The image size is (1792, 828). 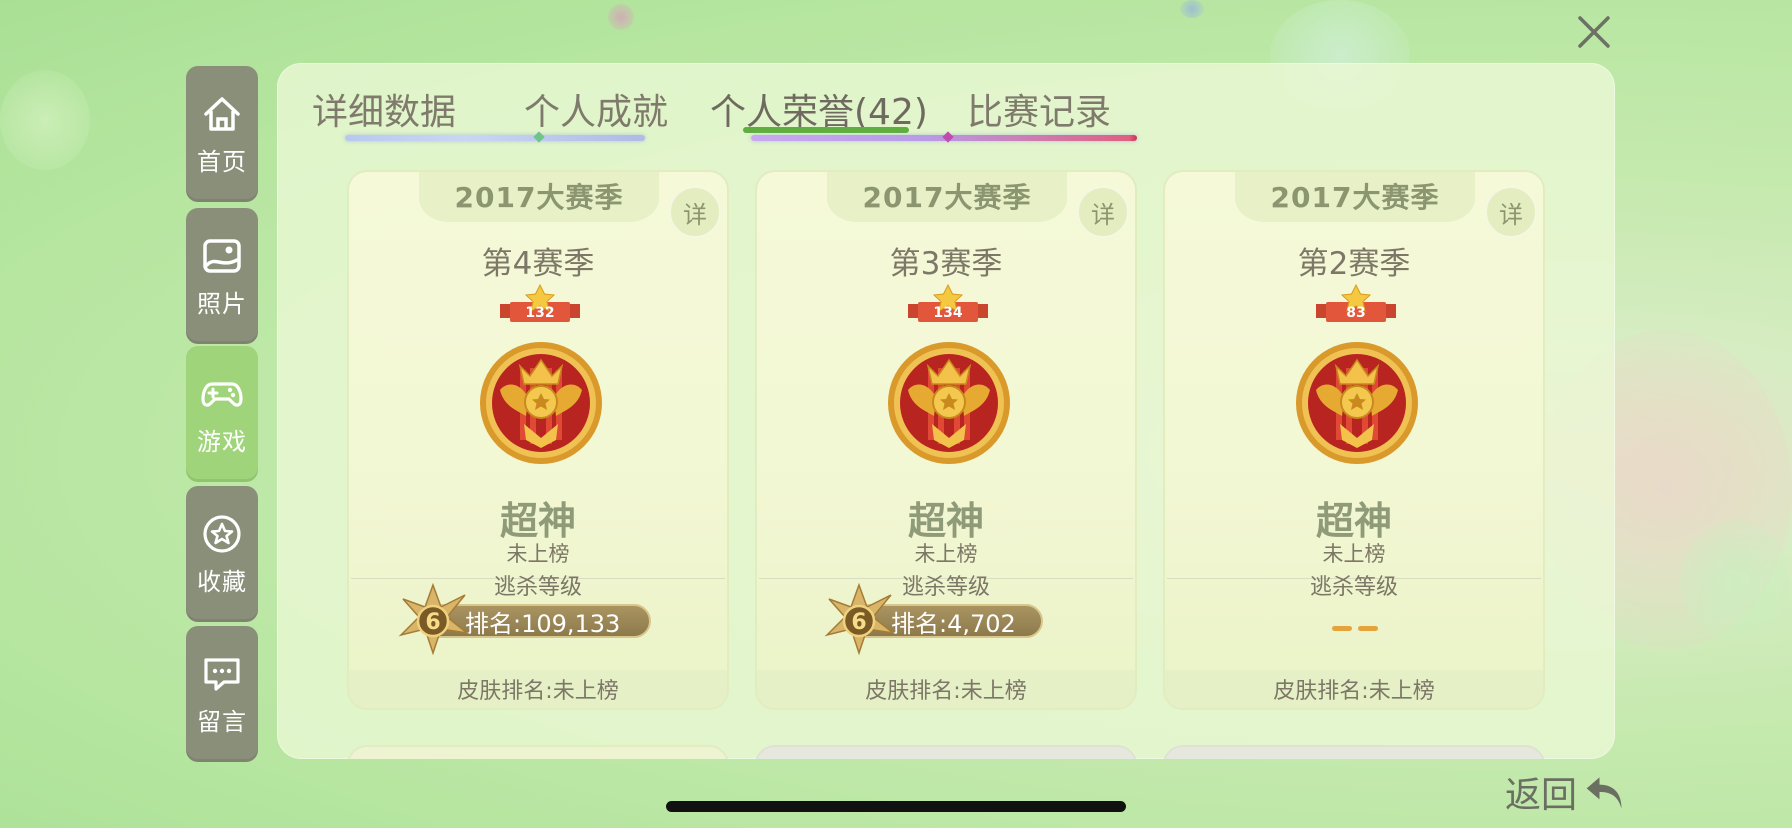 I want to click on star-count: 134, so click(x=948, y=313).